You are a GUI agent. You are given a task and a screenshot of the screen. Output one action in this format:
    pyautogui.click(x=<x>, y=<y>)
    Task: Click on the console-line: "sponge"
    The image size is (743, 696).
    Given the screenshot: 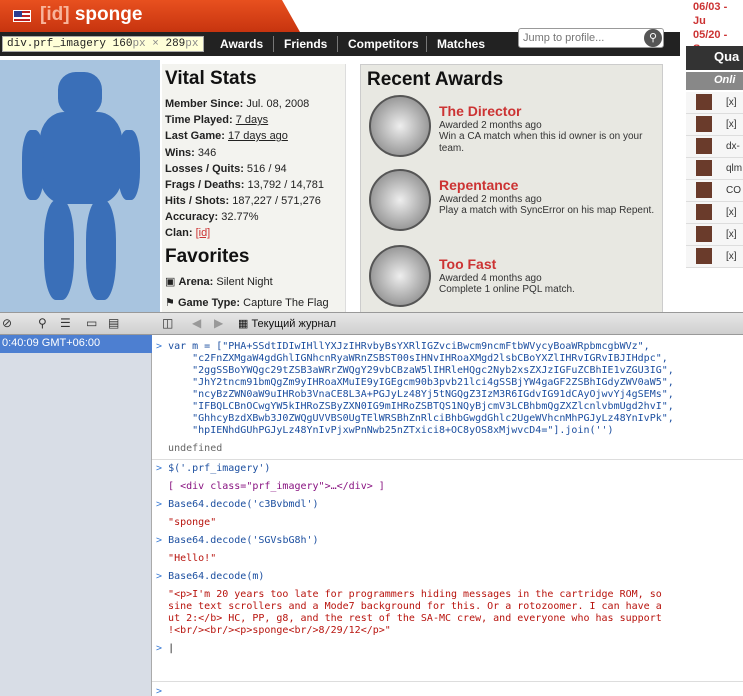 What is the action you would take?
    pyautogui.click(x=186, y=523)
    